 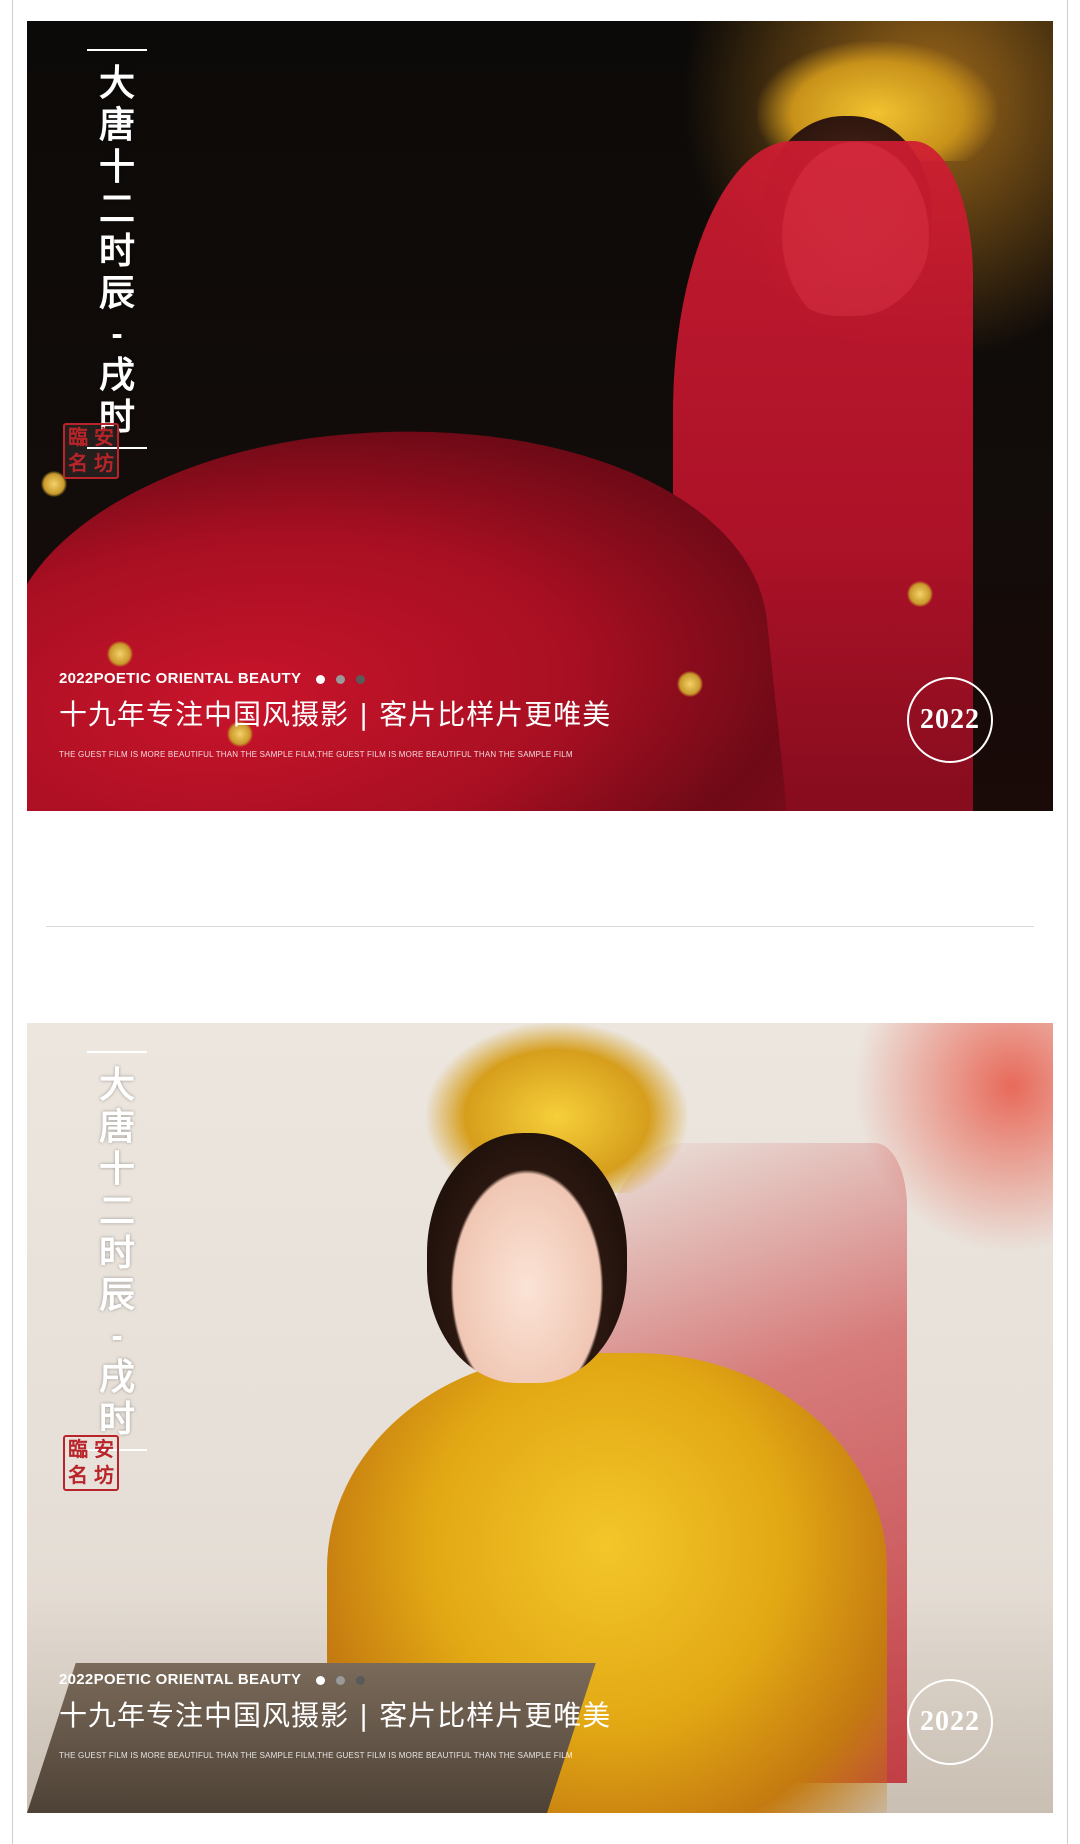 What do you see at coordinates (540, 926) in the screenshot?
I see `section-divider` at bounding box center [540, 926].